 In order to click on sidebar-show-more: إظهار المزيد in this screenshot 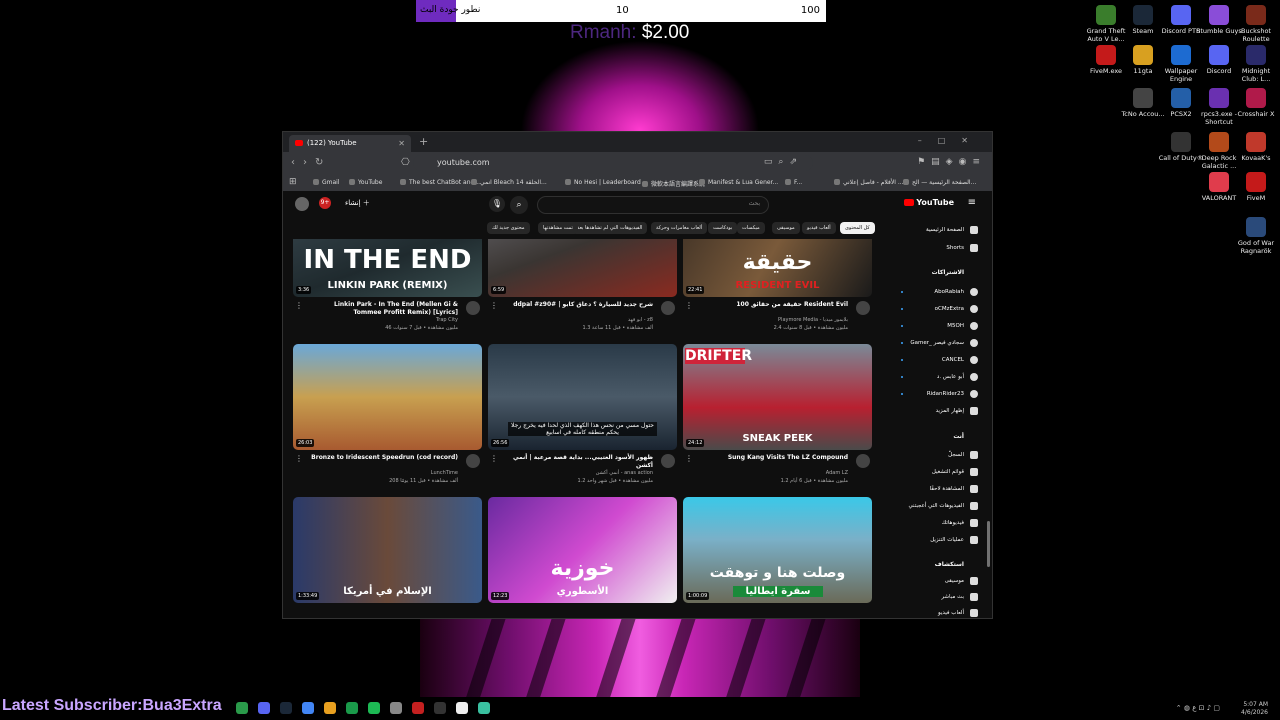, I will do `click(957, 411)`.